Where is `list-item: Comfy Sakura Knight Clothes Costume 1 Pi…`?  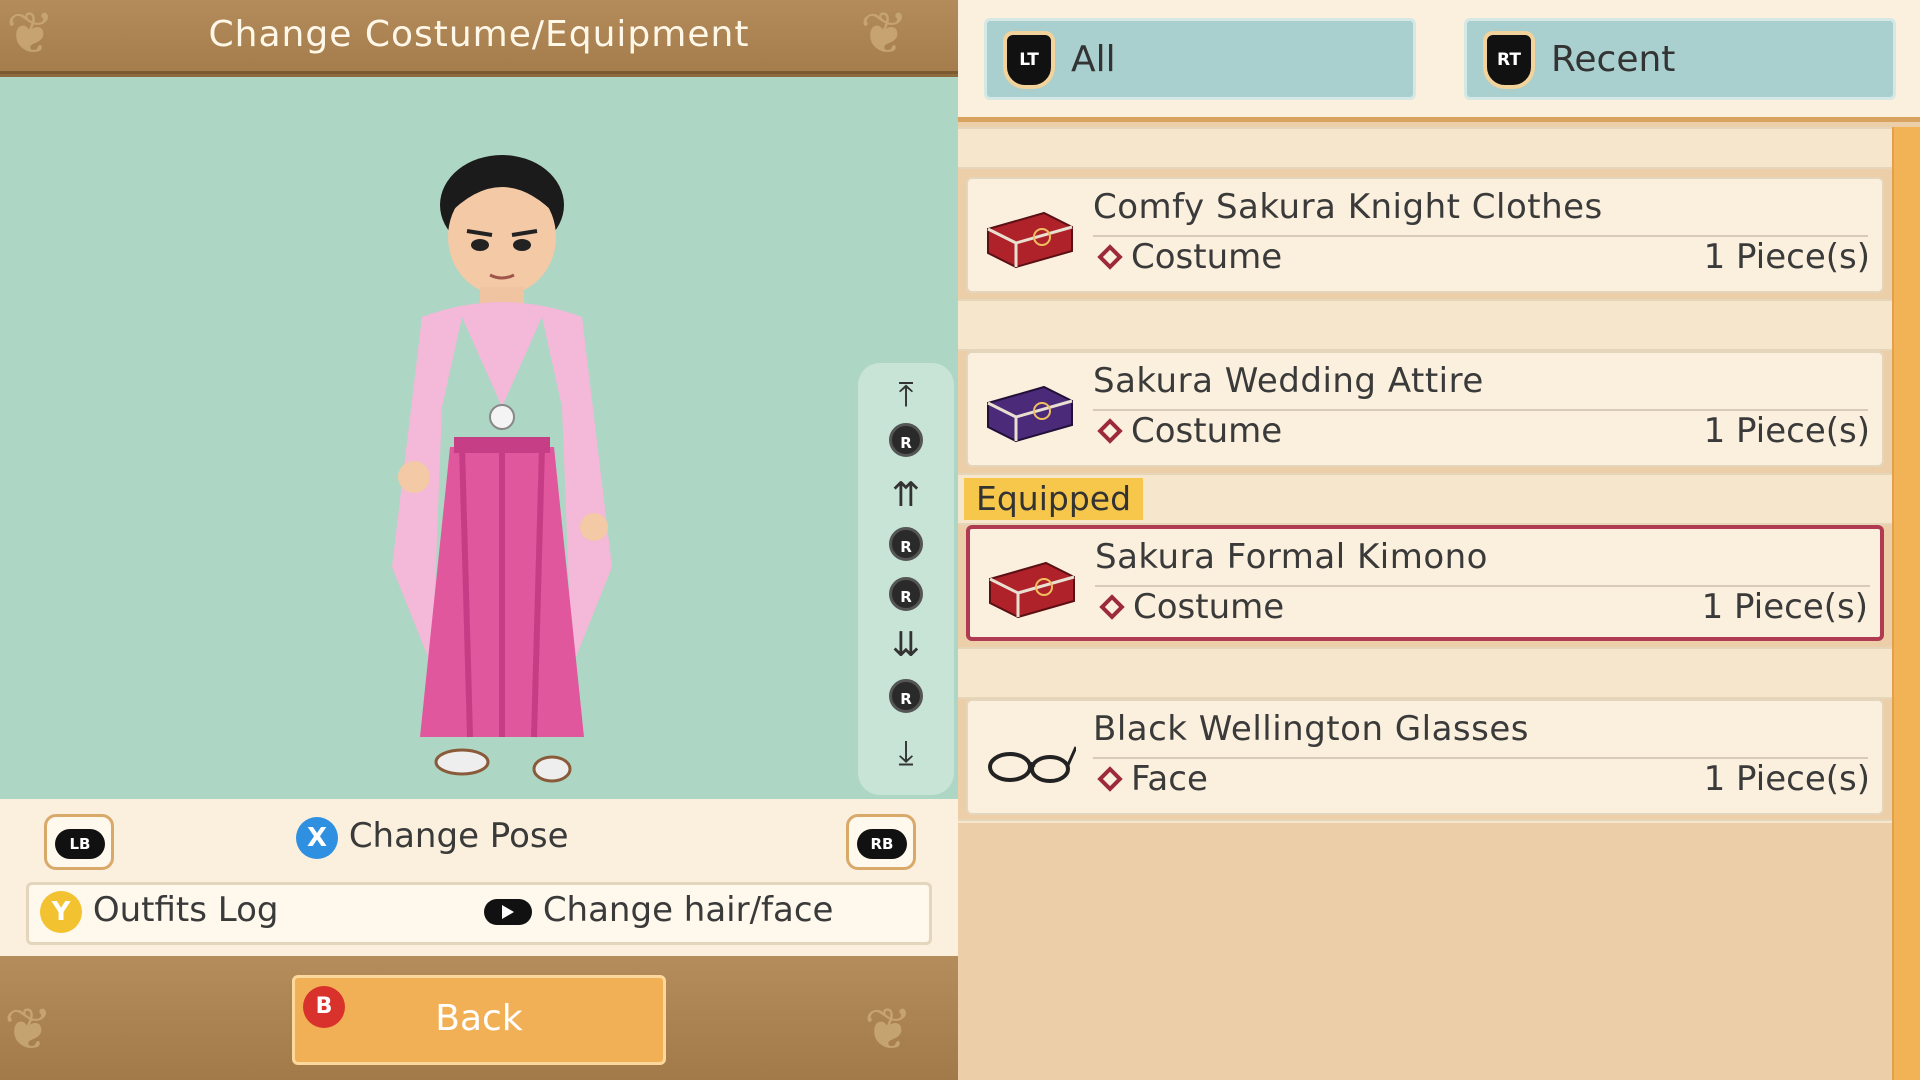
list-item: Comfy Sakura Knight Clothes Costume 1 Pi… is located at coordinates (1425, 235).